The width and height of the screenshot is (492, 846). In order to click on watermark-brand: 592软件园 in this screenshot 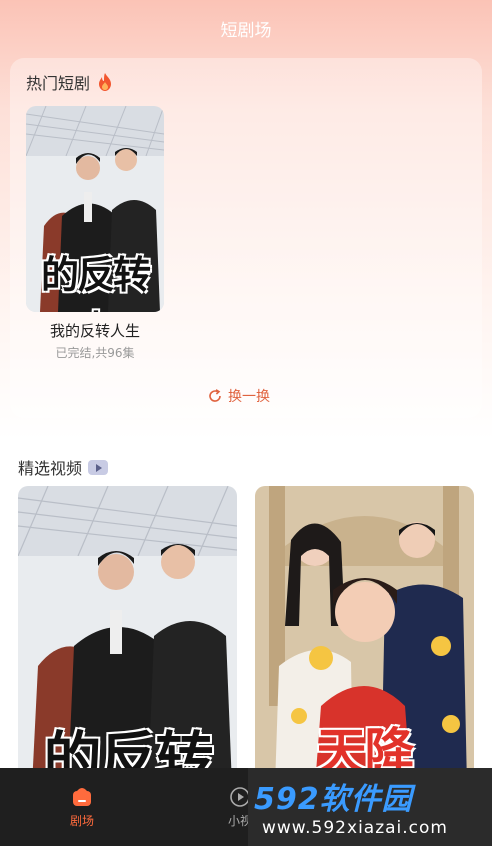, I will do `click(333, 799)`.